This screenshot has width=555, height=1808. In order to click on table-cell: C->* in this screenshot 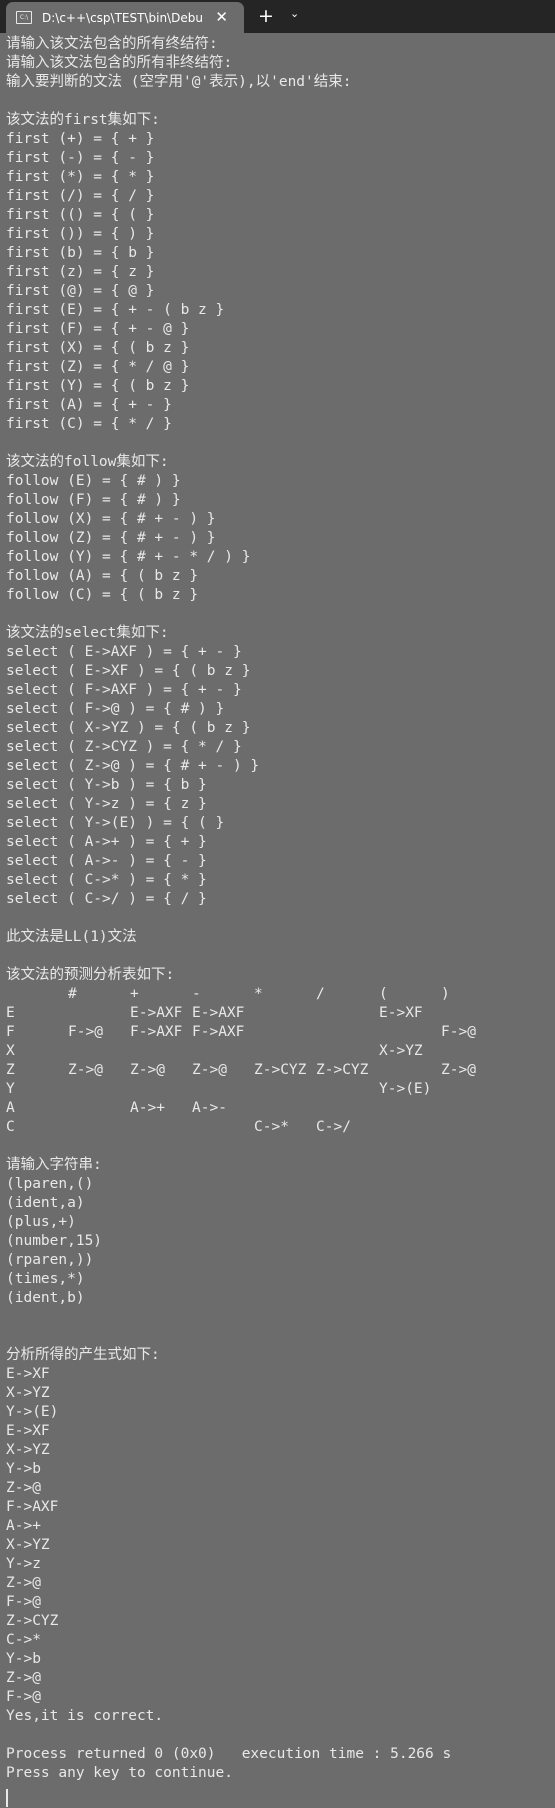, I will do `click(271, 1127)`.